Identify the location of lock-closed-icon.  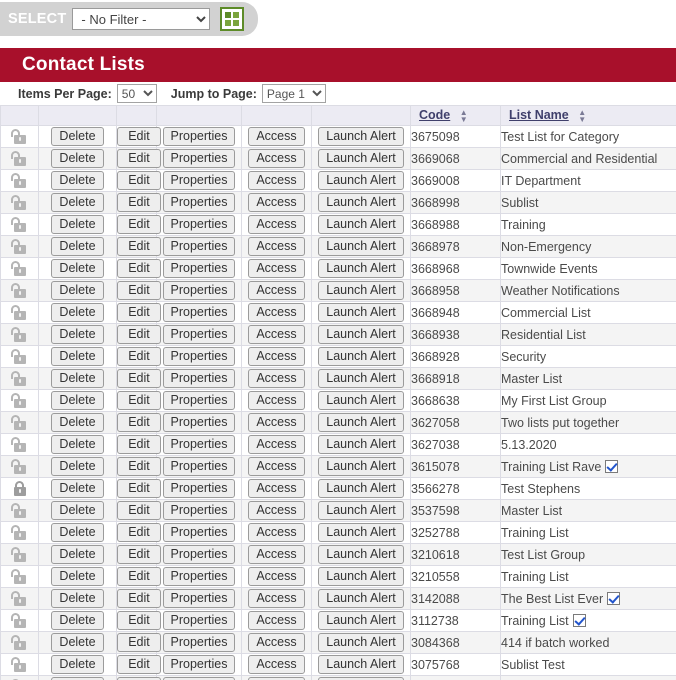
(19, 489).